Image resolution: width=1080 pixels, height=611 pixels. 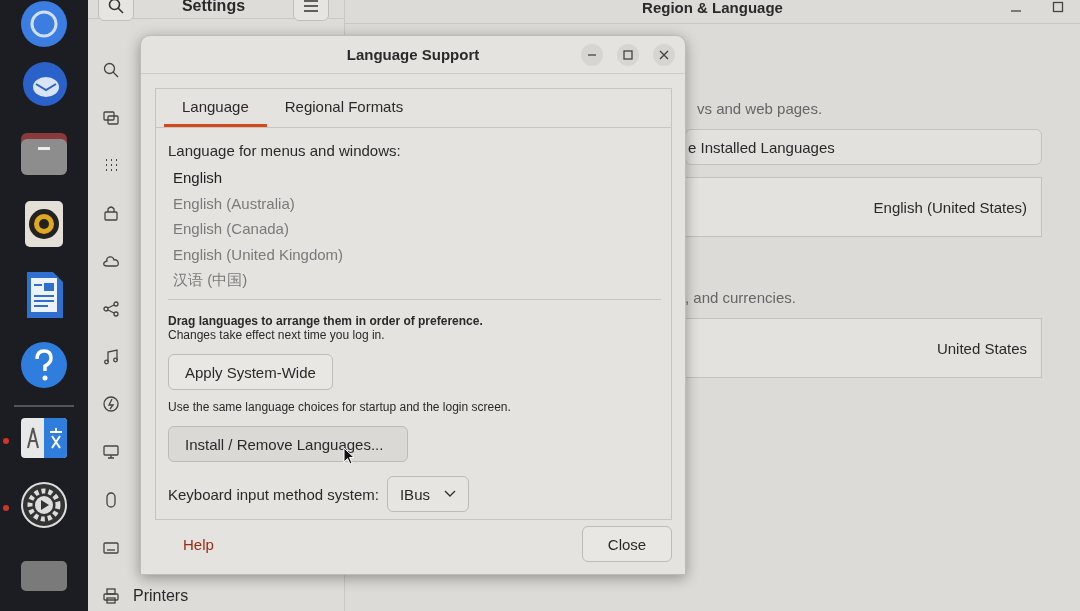 What do you see at coordinates (760, 108) in the screenshot?
I see `section-description: vs and web pages.` at bounding box center [760, 108].